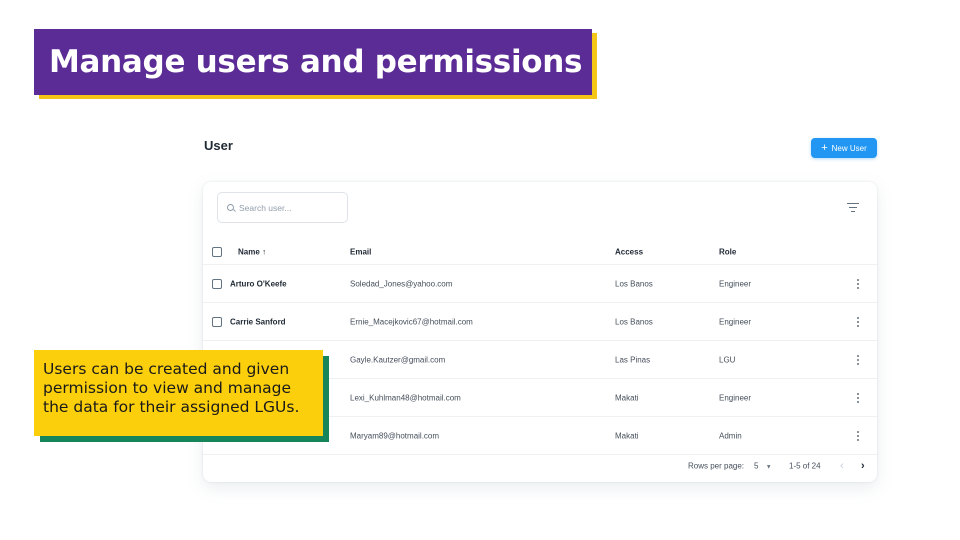 Image resolution: width=960 pixels, height=540 pixels. Describe the element at coordinates (853, 208) in the screenshot. I see `filter-icon` at that location.